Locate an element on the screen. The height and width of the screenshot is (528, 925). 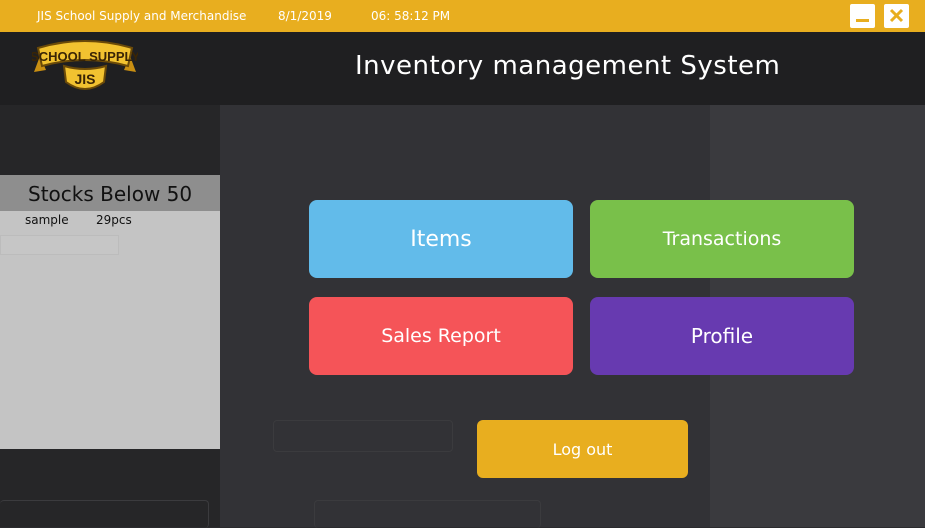
low-stock-title: Stocks Below 50 is located at coordinates (110, 194).